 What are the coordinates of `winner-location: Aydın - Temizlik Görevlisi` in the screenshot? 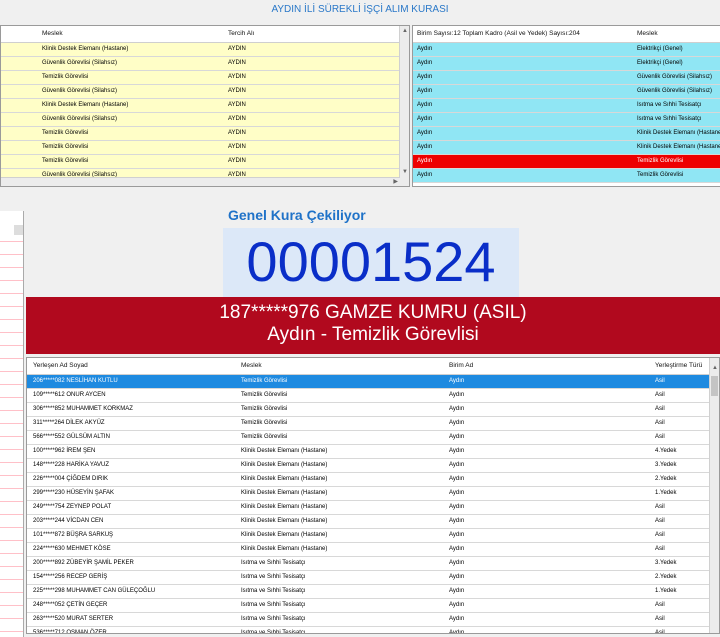 It's located at (373, 334).